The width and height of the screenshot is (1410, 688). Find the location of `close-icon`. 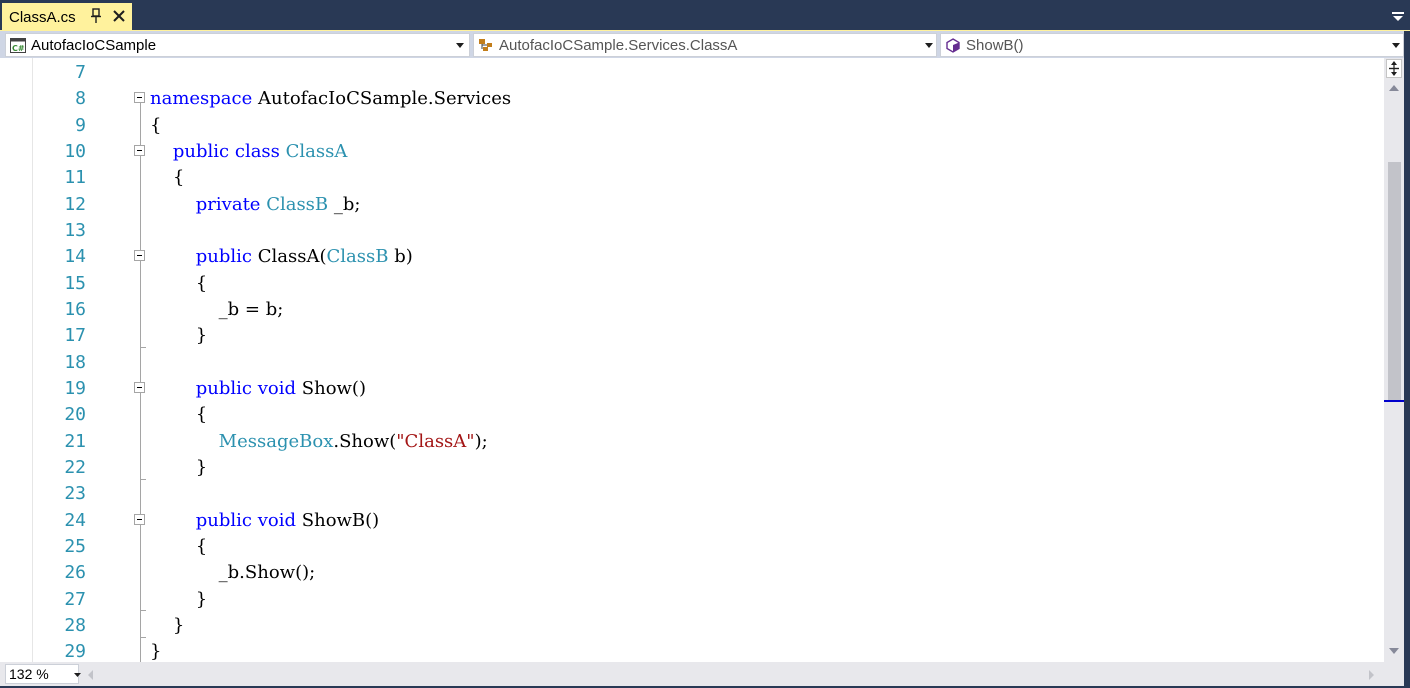

close-icon is located at coordinates (119, 16).